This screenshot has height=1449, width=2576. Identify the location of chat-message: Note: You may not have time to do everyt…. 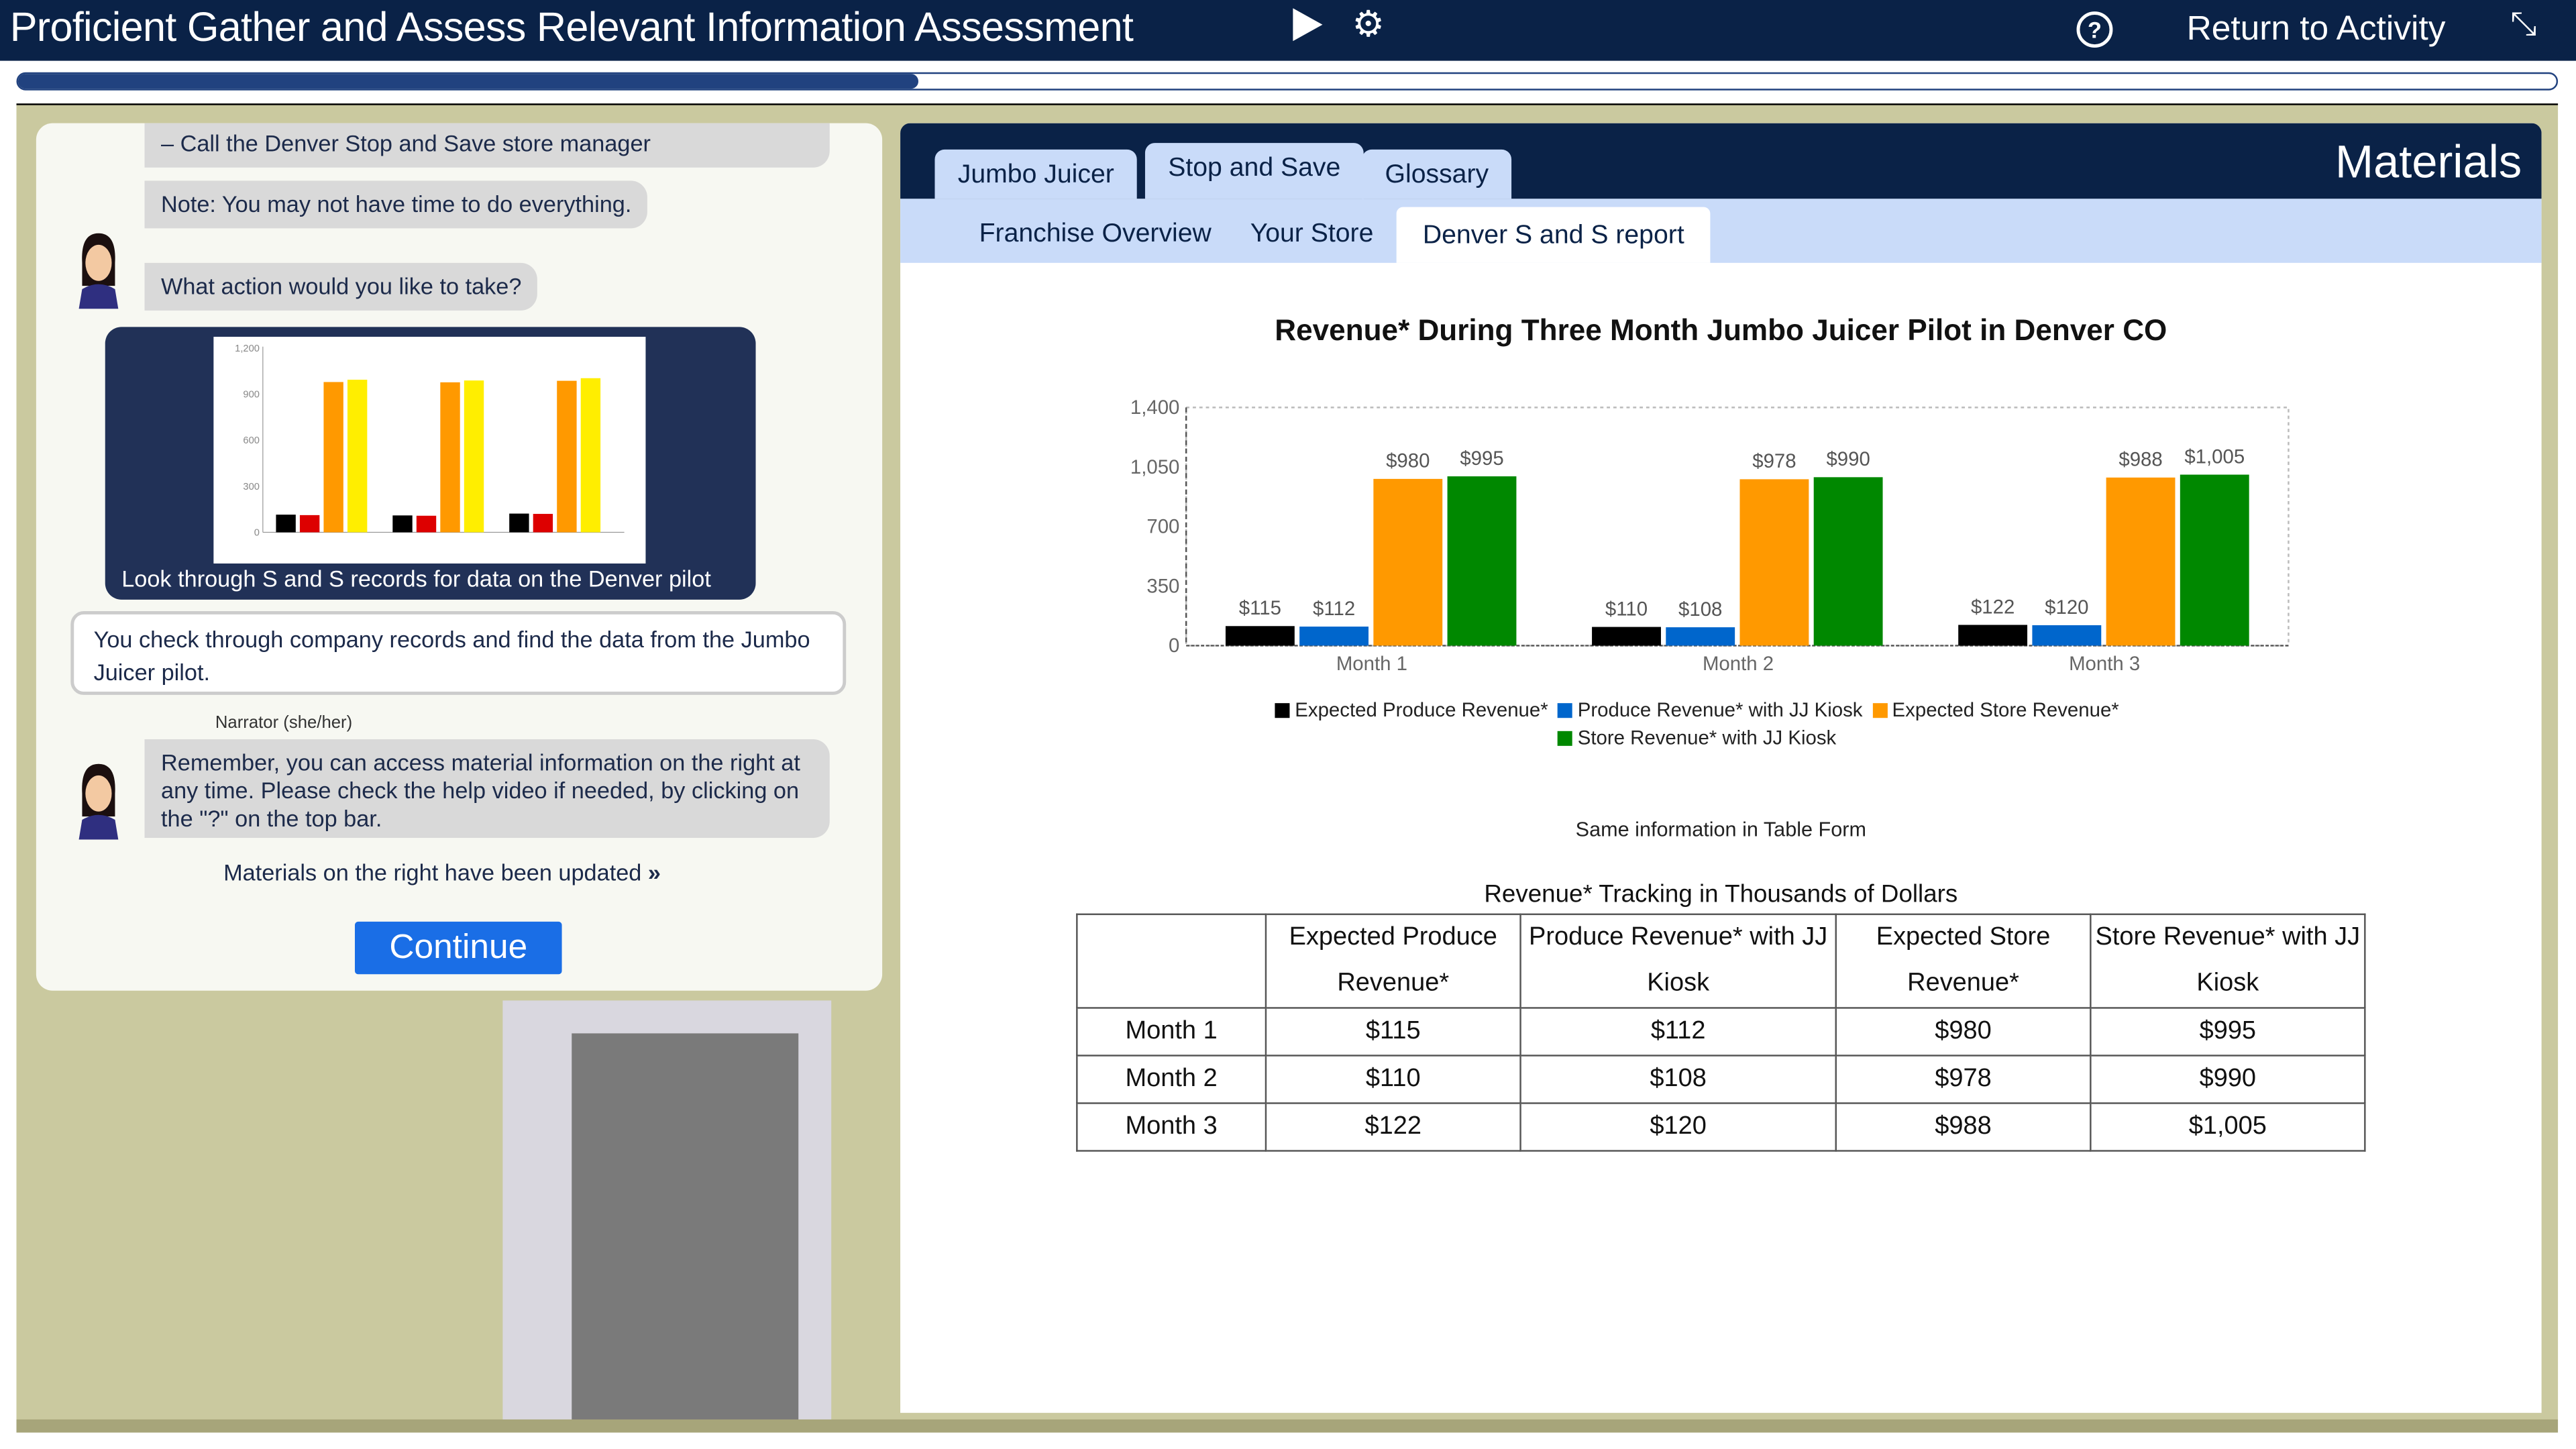
(396, 204).